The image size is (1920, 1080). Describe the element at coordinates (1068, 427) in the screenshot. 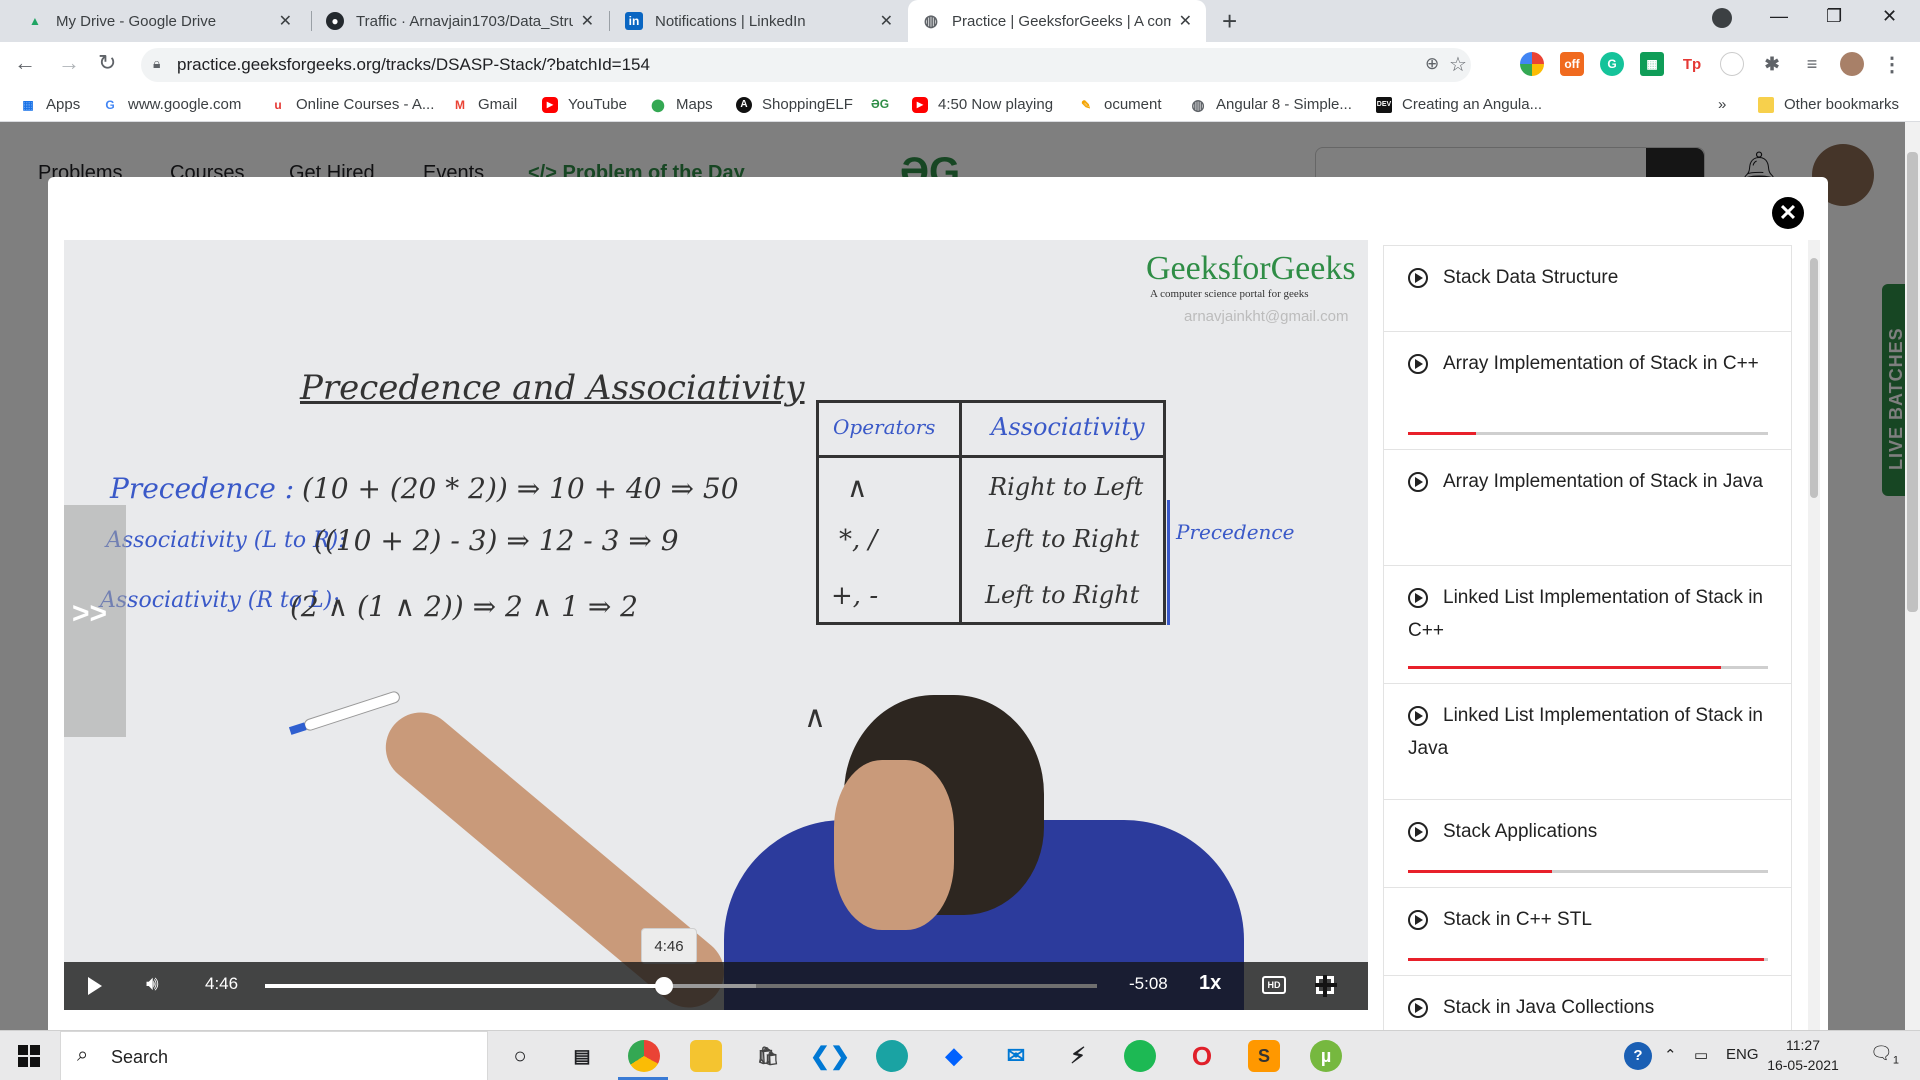

I see `table-header: Associativity` at that location.